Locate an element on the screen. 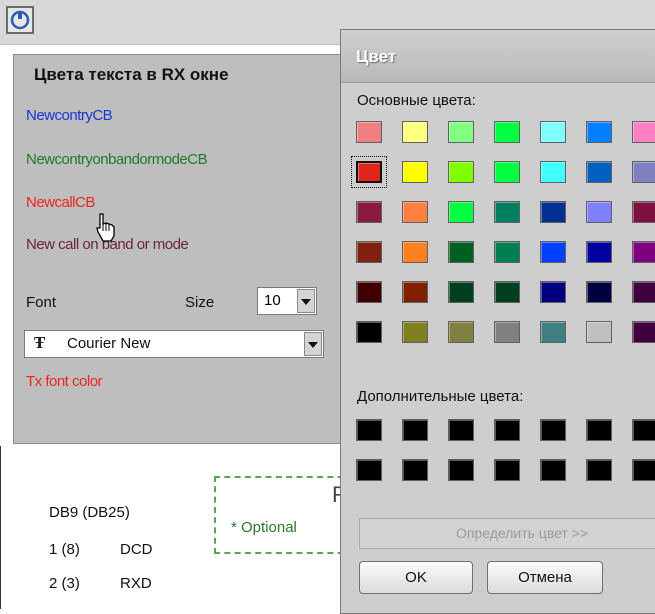 This screenshot has width=655, height=614. tx-font-color-label: Tx font color is located at coordinates (64, 381).